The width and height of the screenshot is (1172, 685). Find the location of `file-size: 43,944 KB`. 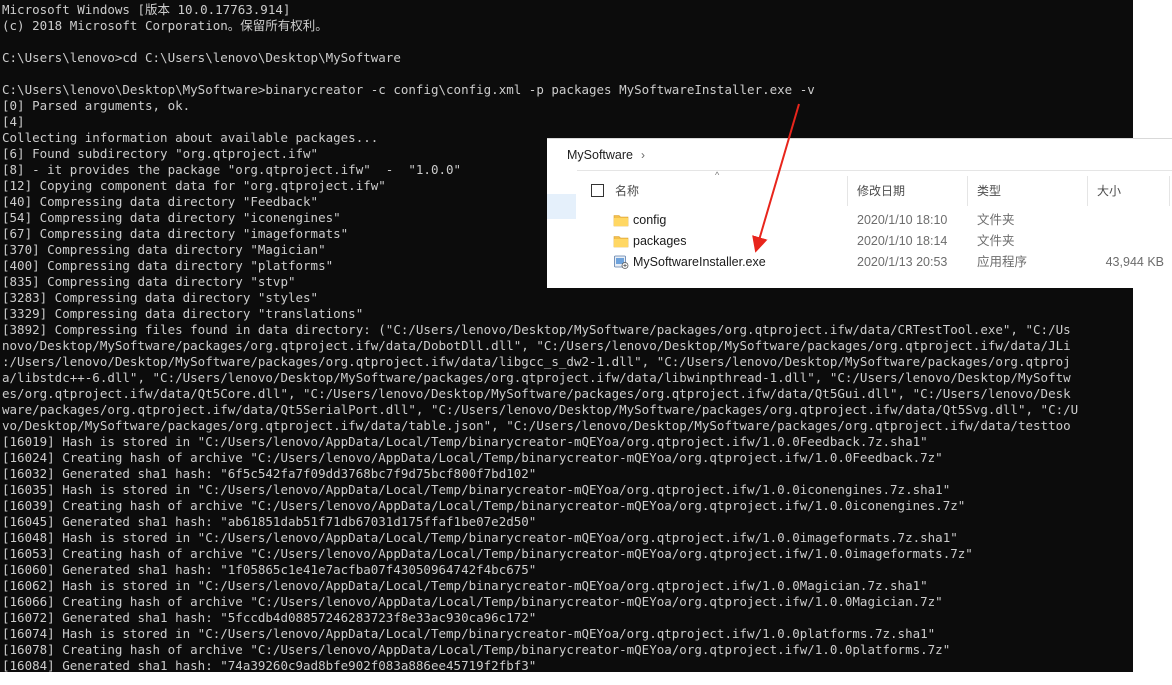

file-size: 43,944 KB is located at coordinates (1134, 262).